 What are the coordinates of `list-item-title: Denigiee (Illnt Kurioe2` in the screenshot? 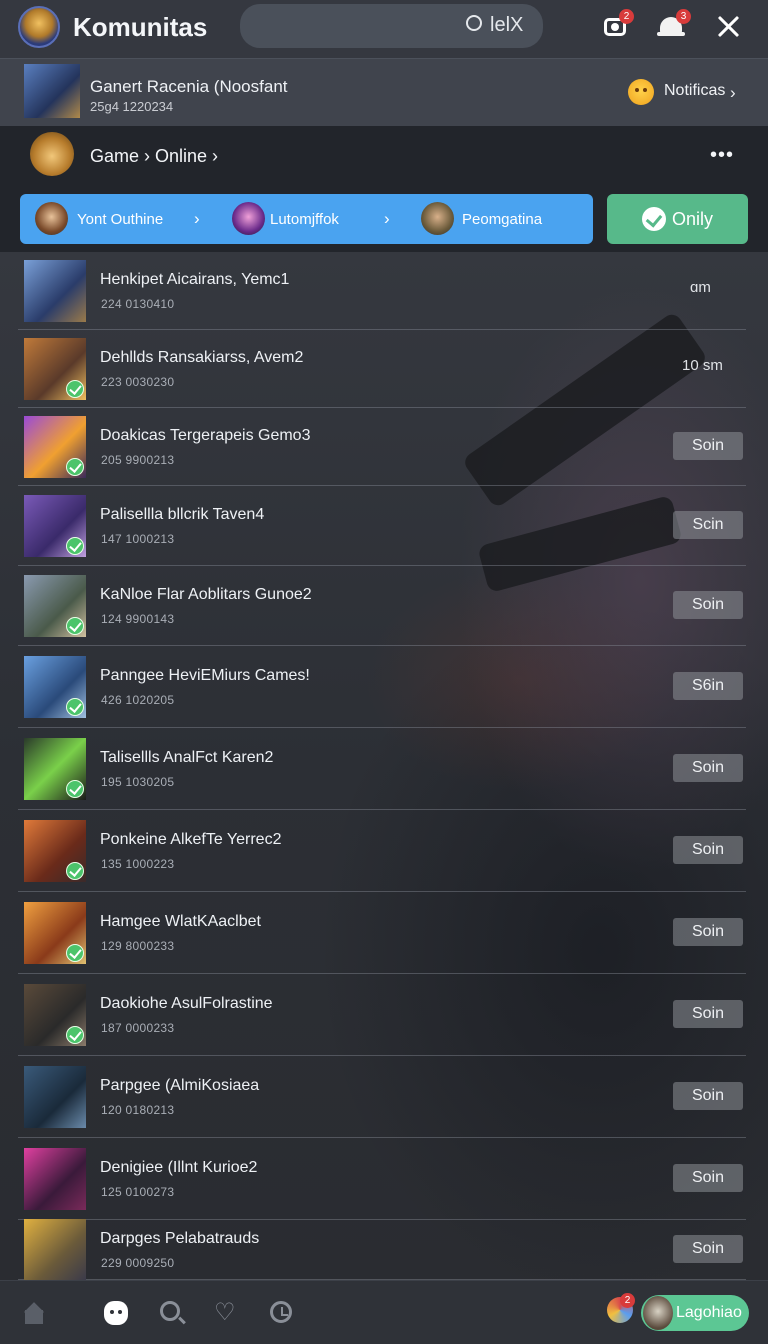 It's located at (179, 1167).